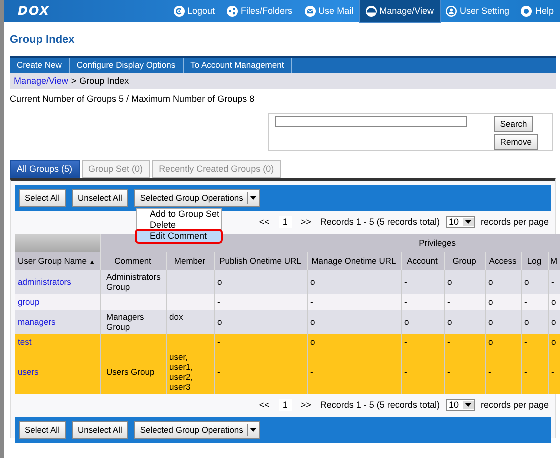 The width and height of the screenshot is (560, 458). I want to click on menu-item: Add to Group Set, so click(179, 214).